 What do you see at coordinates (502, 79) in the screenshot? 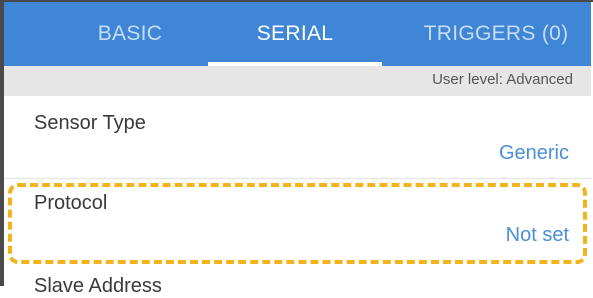
I see `user-level-text: User level: Advanced` at bounding box center [502, 79].